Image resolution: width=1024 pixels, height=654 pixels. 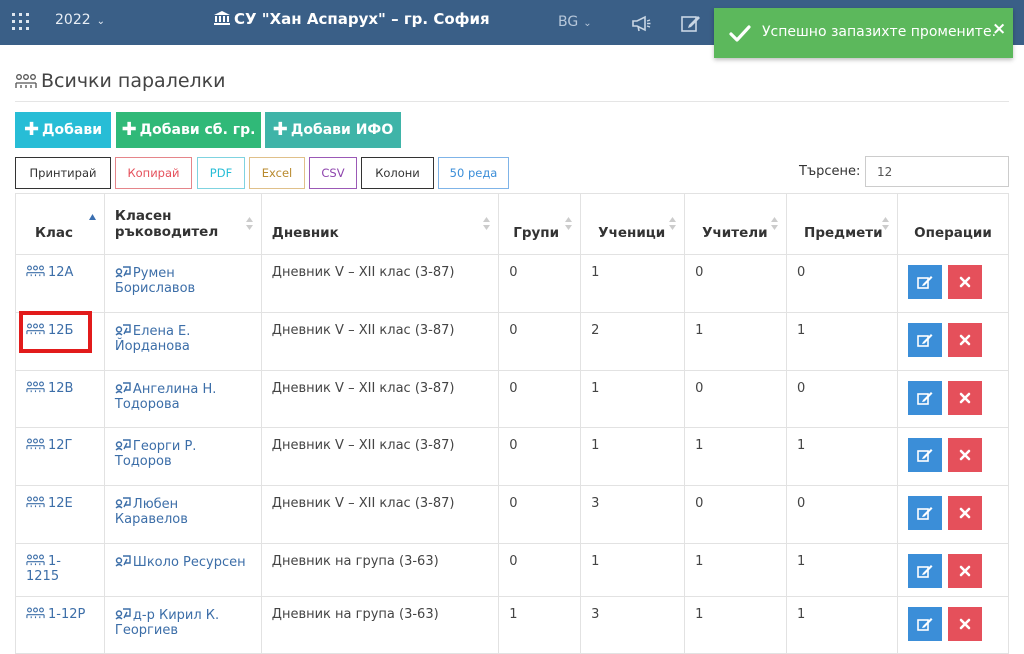 What do you see at coordinates (63, 173) in the screenshot?
I see `print-button: Принтирай` at bounding box center [63, 173].